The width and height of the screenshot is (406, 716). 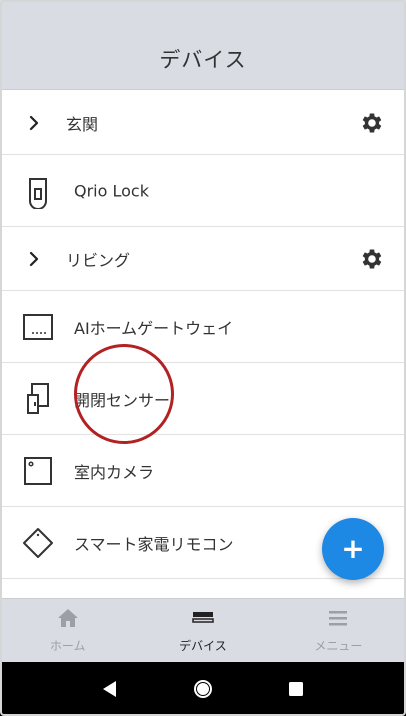 I want to click on device-row-qrio-lock: Qrio Lock, so click(x=203, y=191).